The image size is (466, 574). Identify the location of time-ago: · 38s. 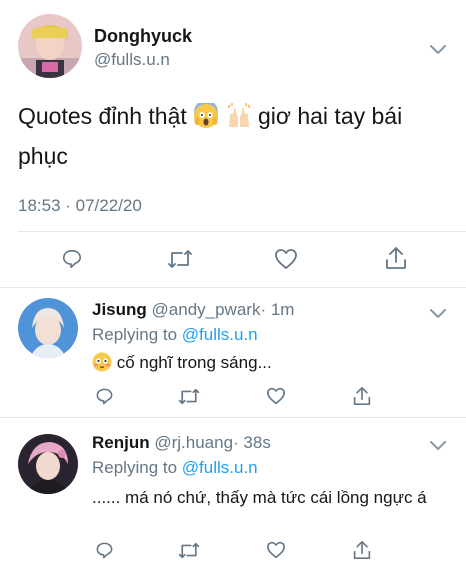
(252, 442).